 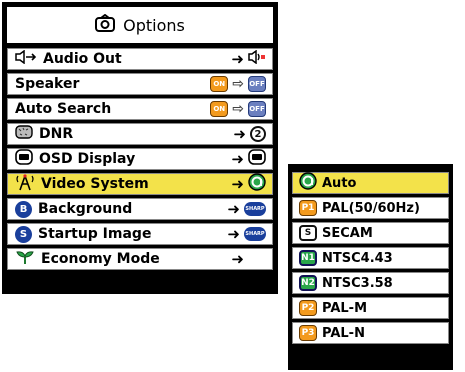 What do you see at coordinates (258, 134) in the screenshot?
I see `dnr-level-icon: 2` at bounding box center [258, 134].